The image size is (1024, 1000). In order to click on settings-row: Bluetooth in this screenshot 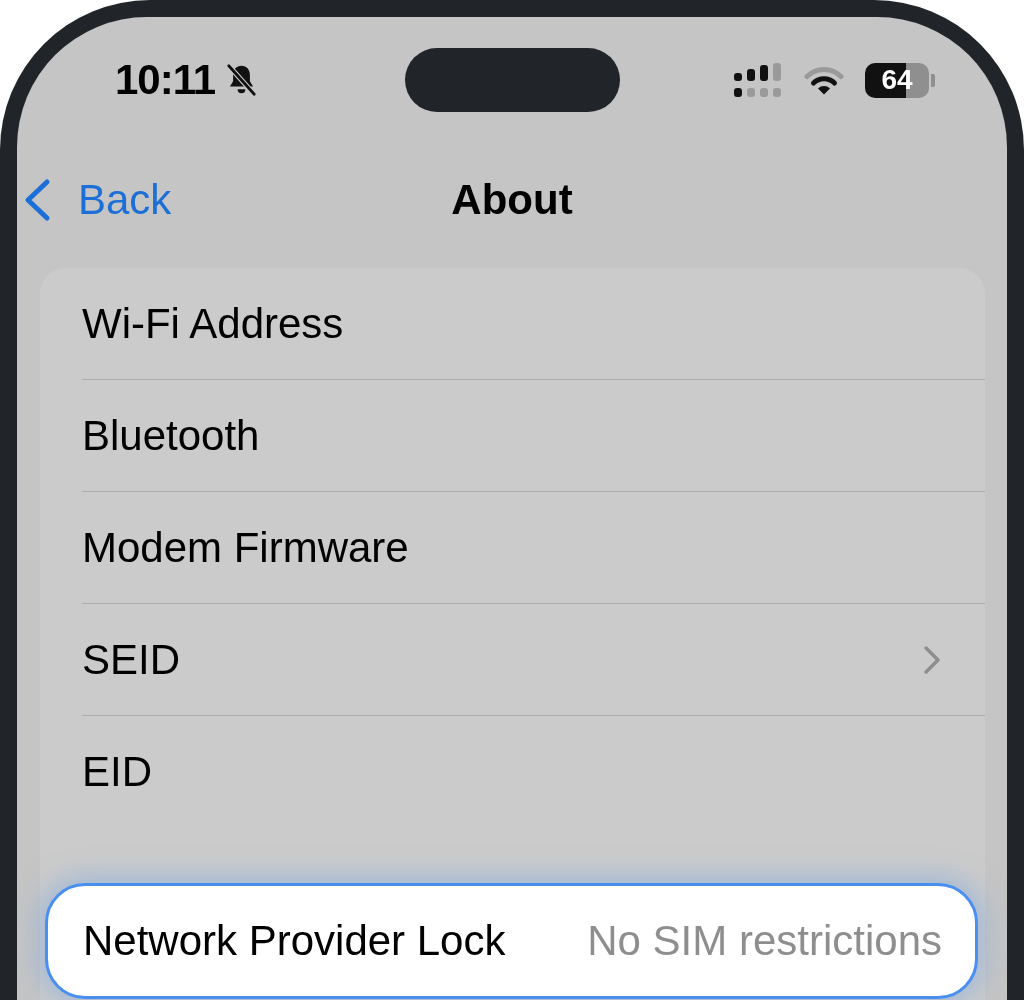, I will do `click(512, 436)`.